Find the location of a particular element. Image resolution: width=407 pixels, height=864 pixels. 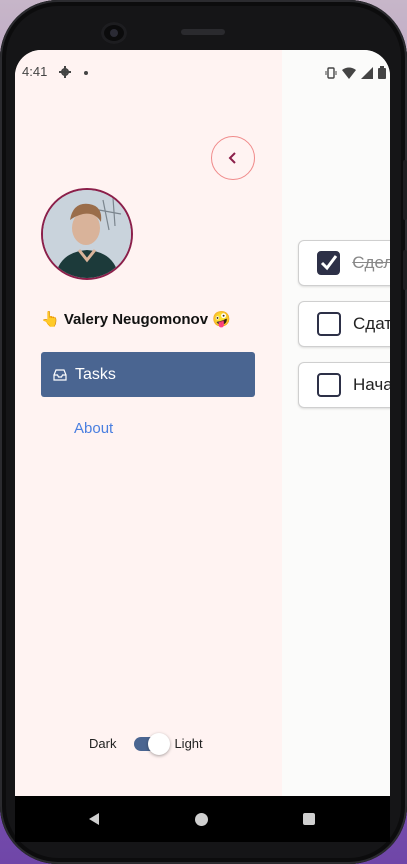

earpiece-speaker is located at coordinates (203, 32).